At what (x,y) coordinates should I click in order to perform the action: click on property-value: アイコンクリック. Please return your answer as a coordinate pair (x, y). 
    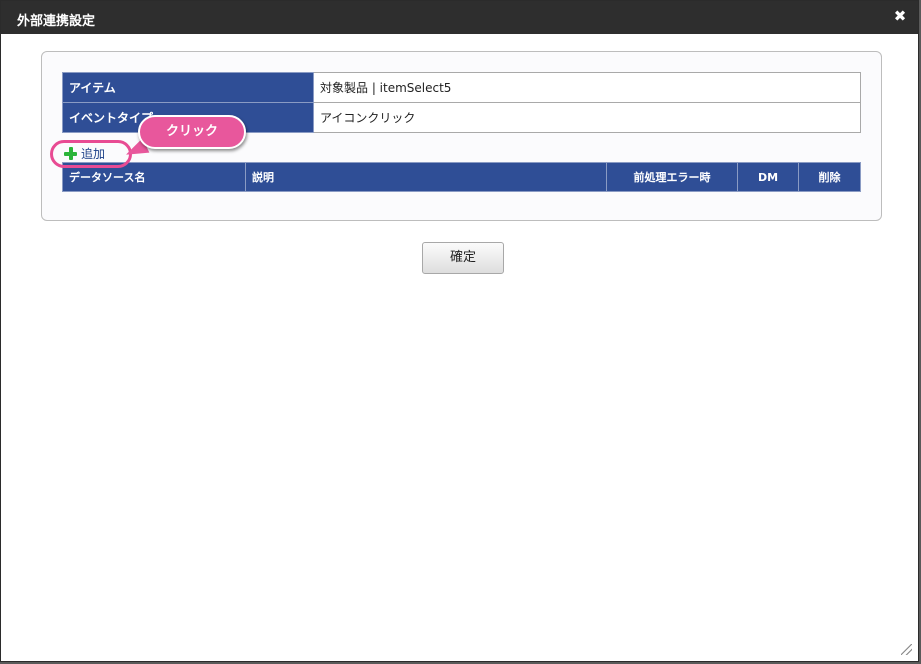
    Looking at the image, I should click on (587, 117).